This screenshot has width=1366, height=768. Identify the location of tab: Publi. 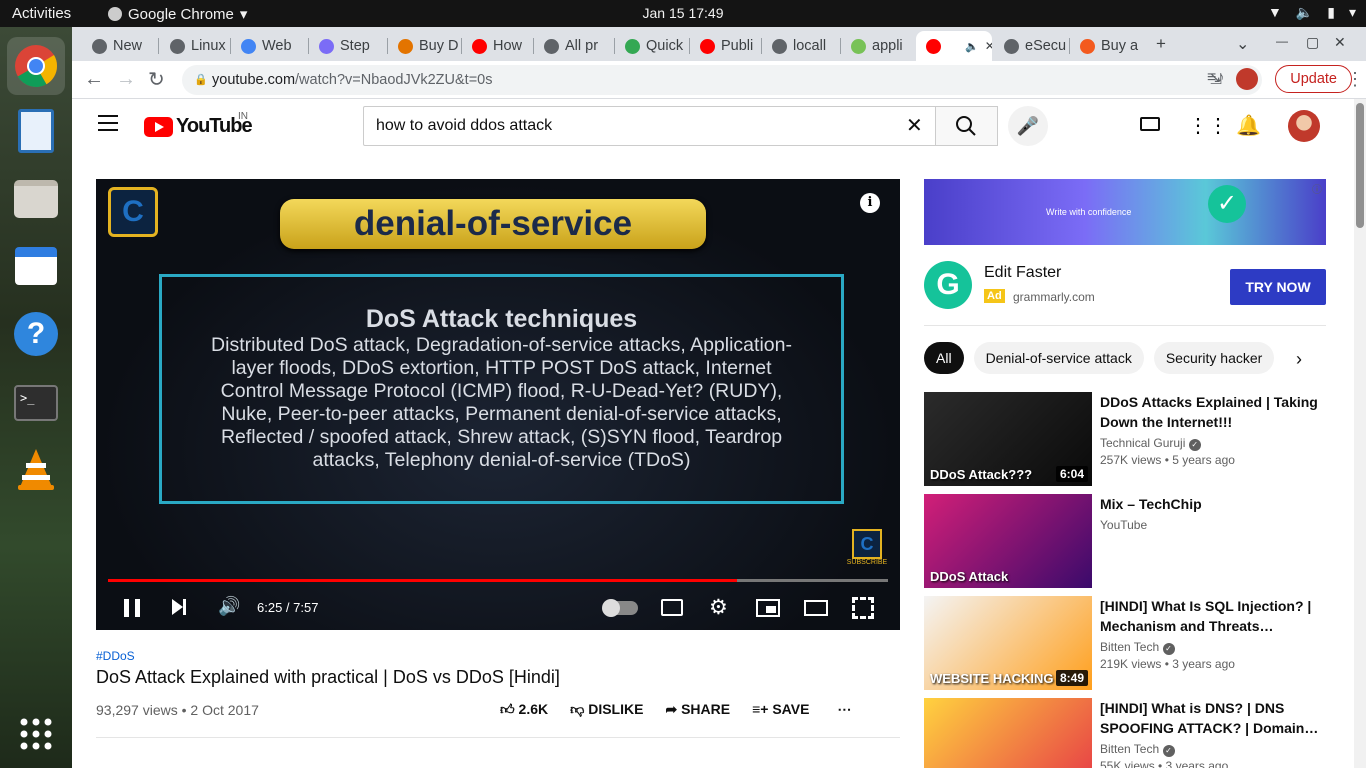
(724, 46).